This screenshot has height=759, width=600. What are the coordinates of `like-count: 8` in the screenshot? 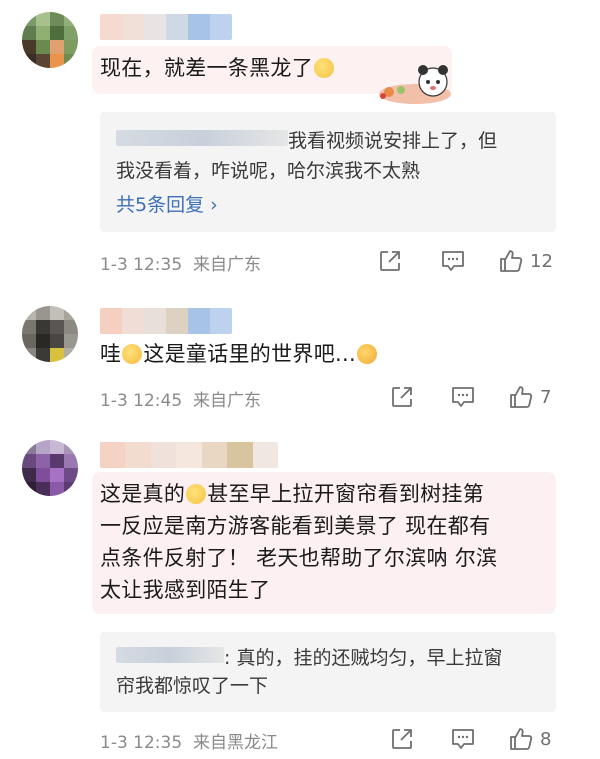 It's located at (546, 739).